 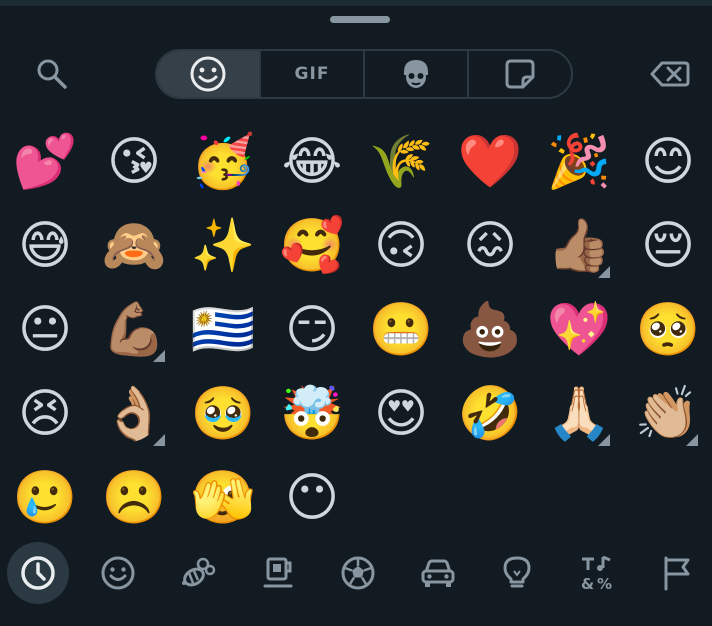 I want to click on emoji-glyph: 💖, so click(x=579, y=330).